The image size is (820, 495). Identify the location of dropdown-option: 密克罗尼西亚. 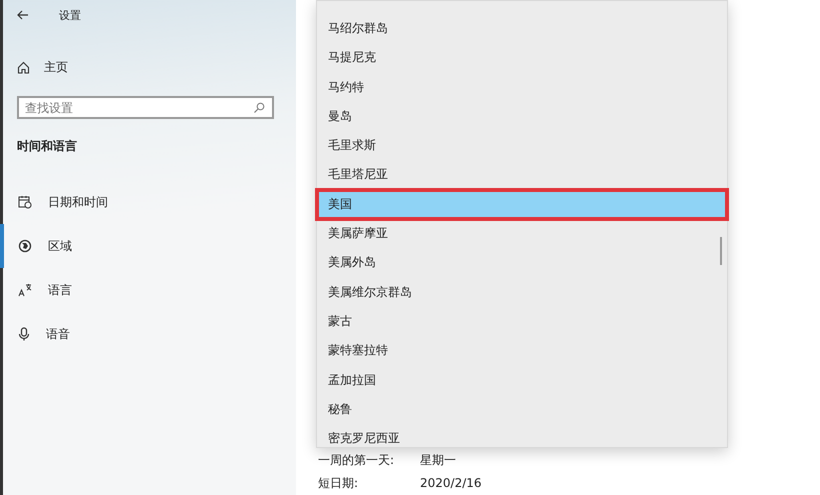
(522, 439).